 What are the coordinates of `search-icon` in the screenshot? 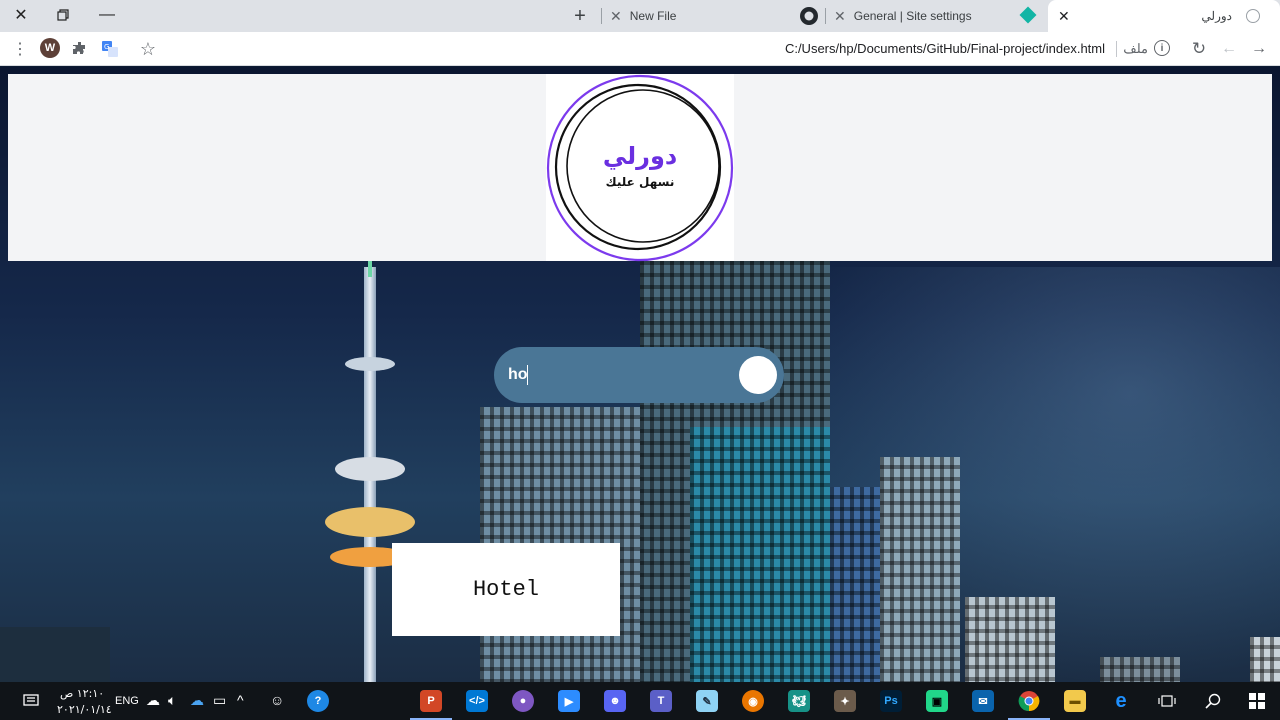 It's located at (1213, 701).